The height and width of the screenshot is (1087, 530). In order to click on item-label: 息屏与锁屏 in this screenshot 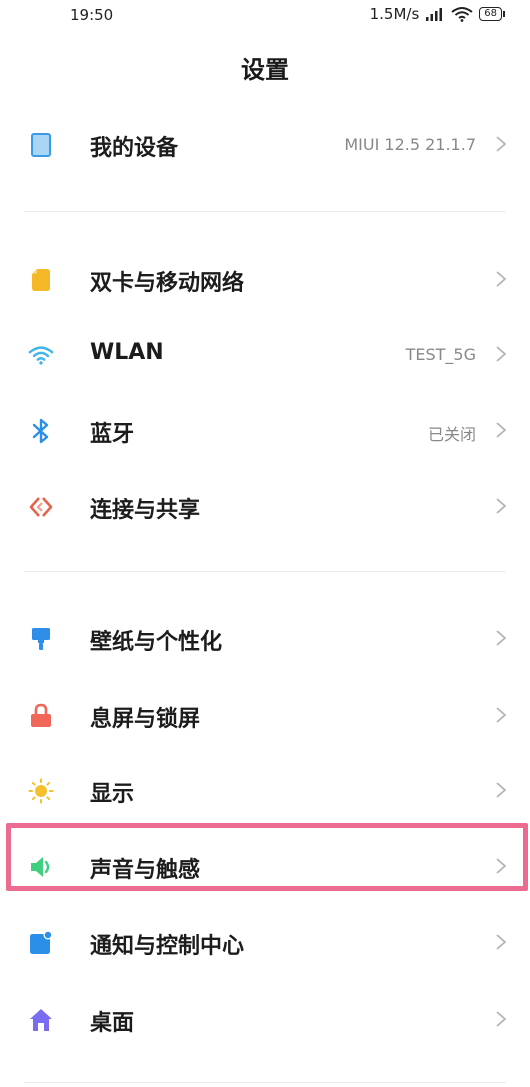, I will do `click(145, 719)`.